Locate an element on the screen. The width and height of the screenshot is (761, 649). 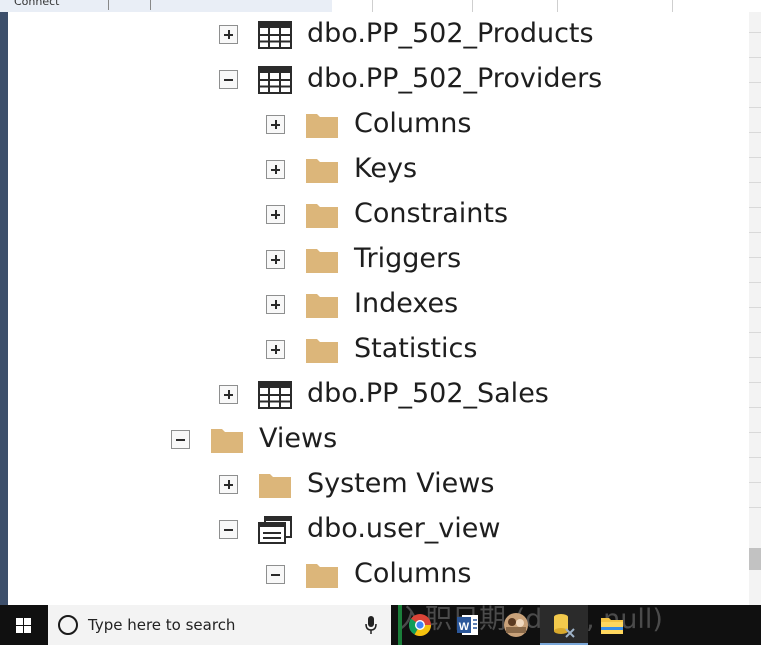
windows-taskbar: Type here to search 入职日期 (date, null) W is located at coordinates (380, 625).